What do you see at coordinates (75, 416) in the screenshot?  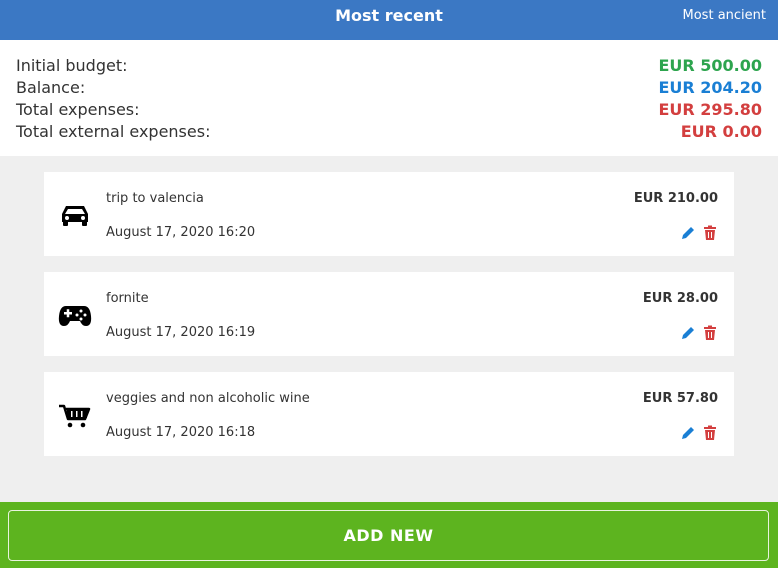 I see `shopping-cart-icon` at bounding box center [75, 416].